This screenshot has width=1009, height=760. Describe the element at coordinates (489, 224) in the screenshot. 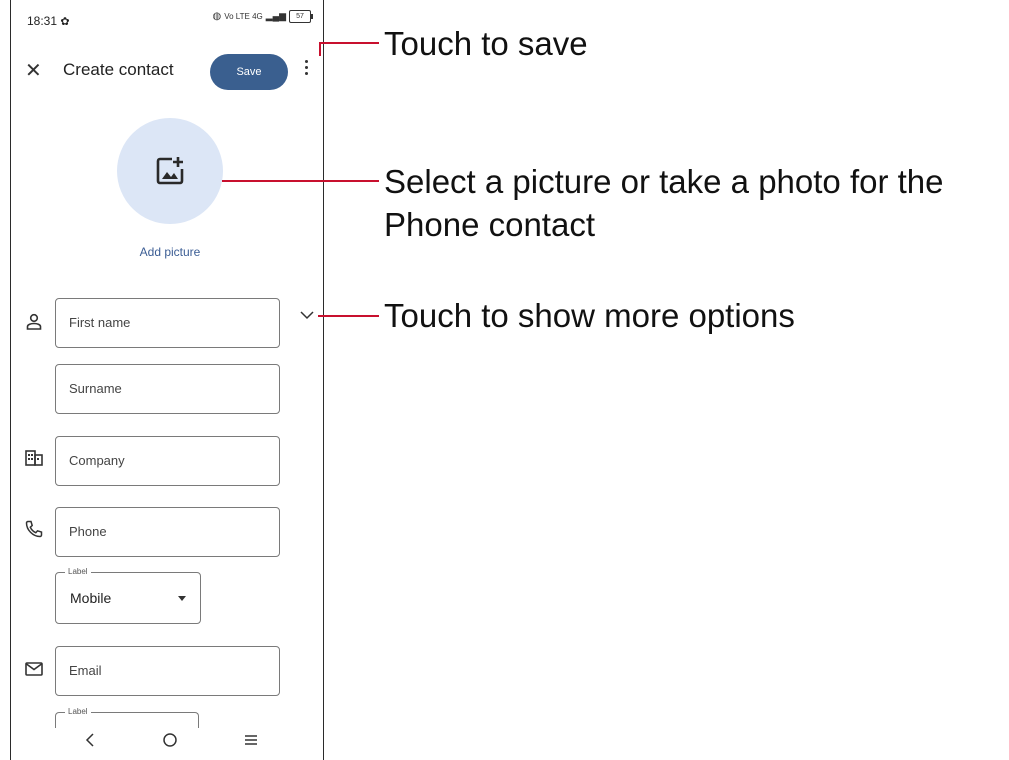

I see `picture-callout-text-line2: Phone contact` at that location.